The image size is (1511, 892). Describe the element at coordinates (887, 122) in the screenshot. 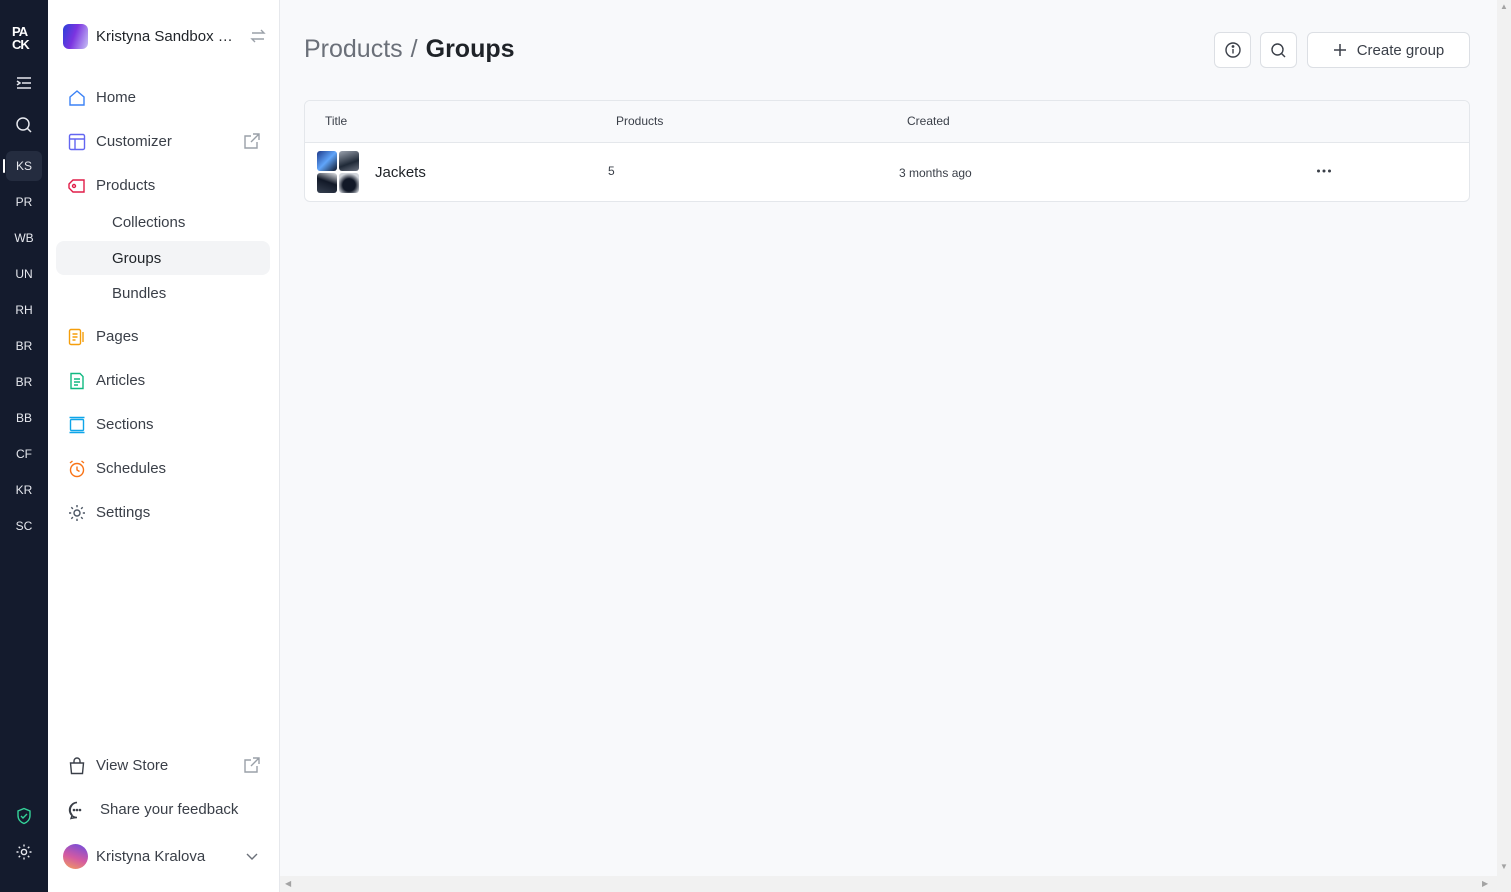

I see `table-header: Title Products Created` at that location.